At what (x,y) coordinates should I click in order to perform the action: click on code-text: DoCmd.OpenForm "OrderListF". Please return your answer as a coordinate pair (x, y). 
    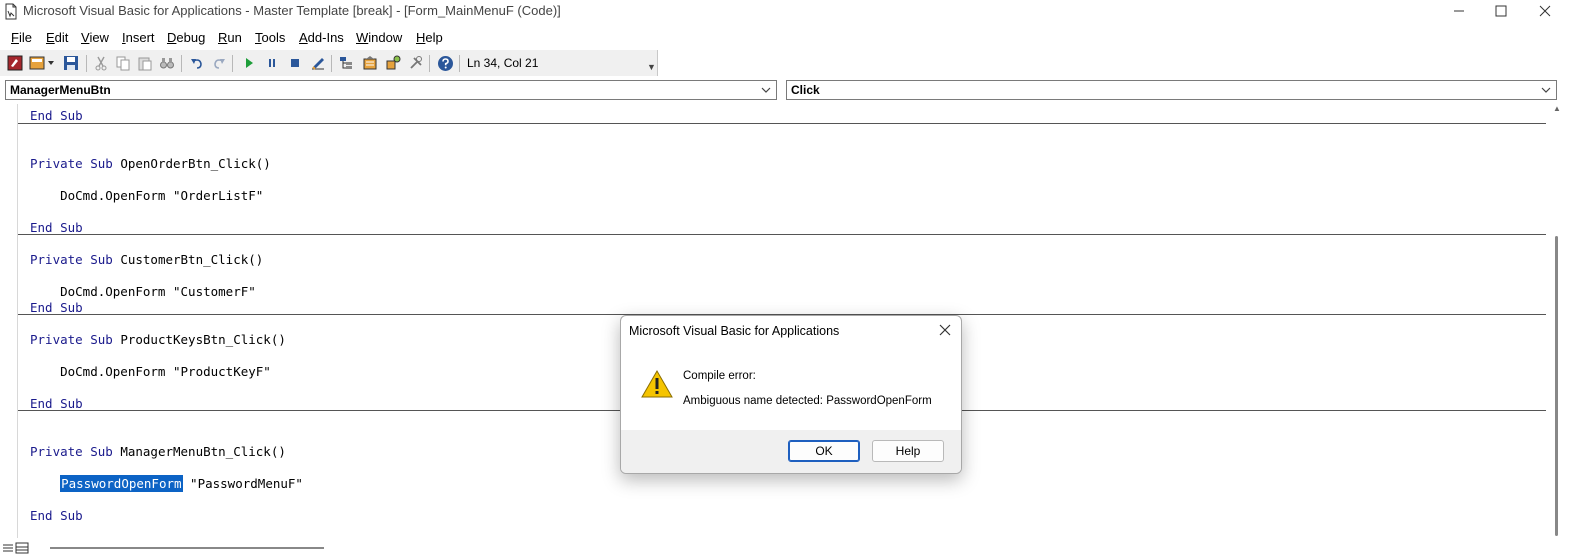
    Looking at the image, I should click on (147, 195).